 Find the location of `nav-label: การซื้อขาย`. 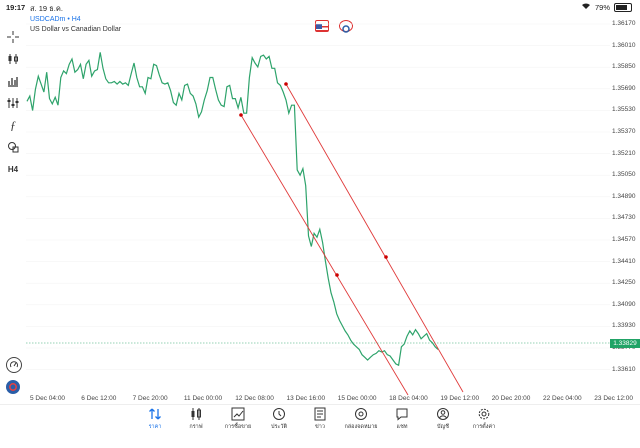

nav-label: การซื้อขาย is located at coordinates (238, 427).